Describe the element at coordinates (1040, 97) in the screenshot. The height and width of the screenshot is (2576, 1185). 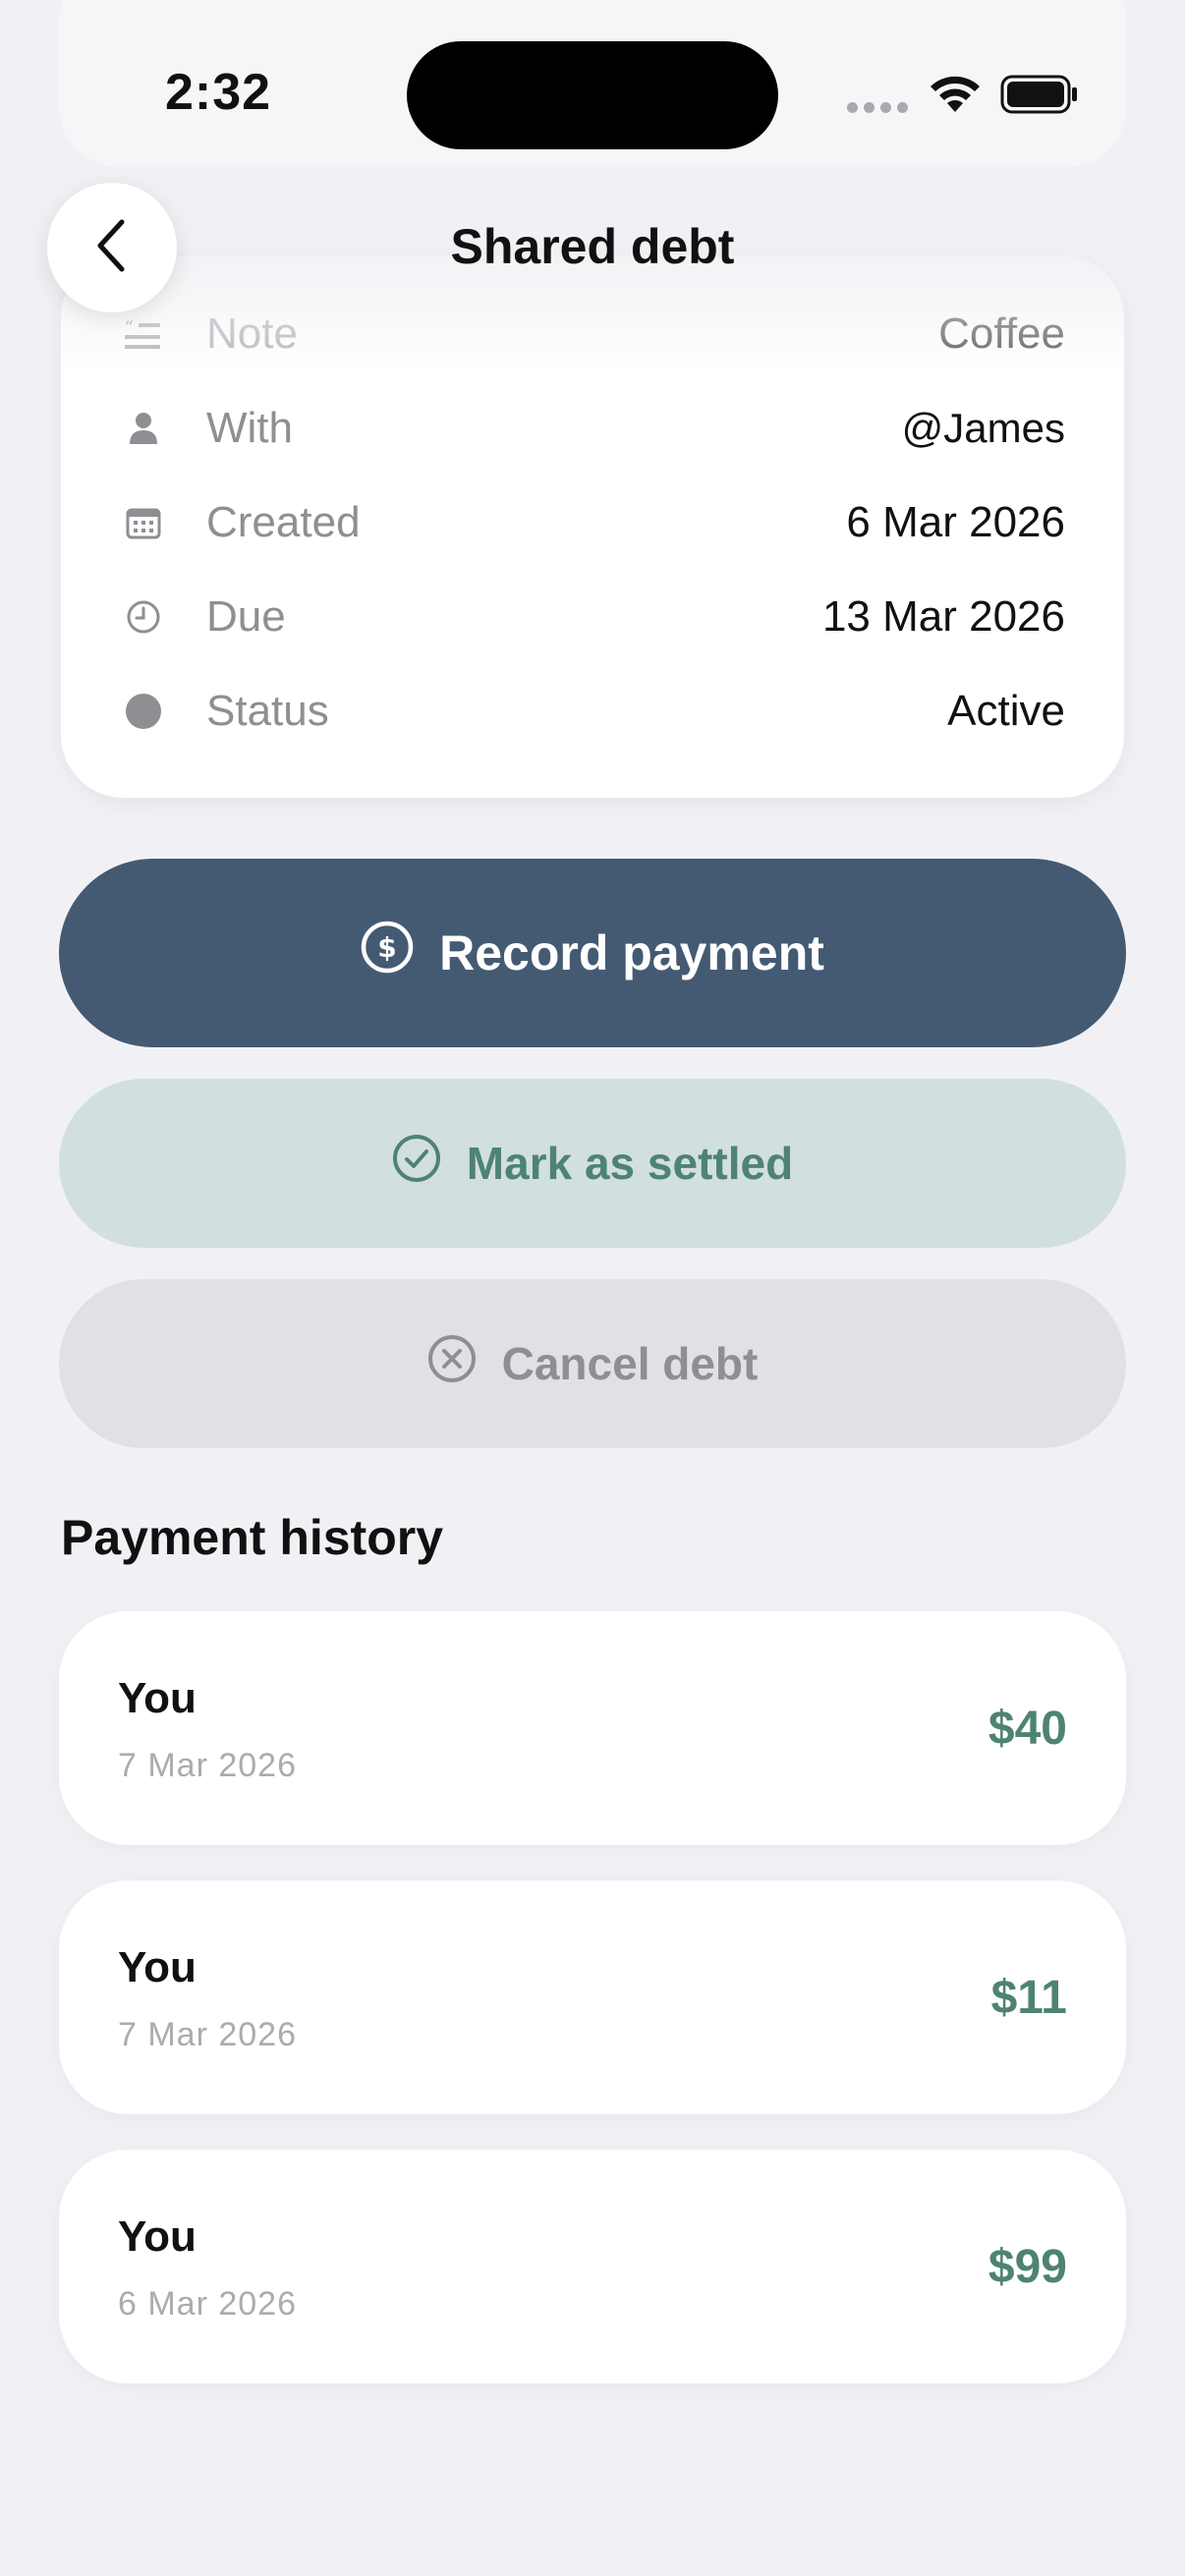
I see `battery-icon` at that location.